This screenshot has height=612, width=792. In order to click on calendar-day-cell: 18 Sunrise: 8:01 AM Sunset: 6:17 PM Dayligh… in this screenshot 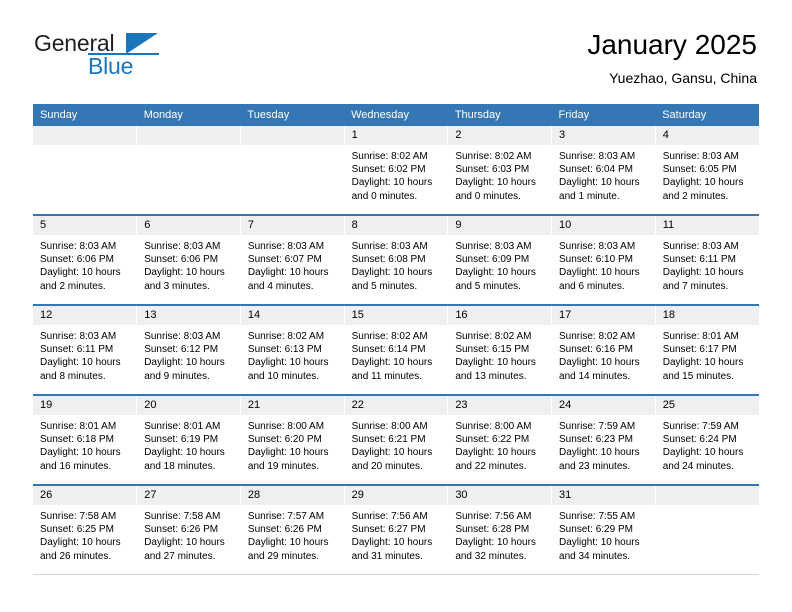, I will do `click(707, 350)`.